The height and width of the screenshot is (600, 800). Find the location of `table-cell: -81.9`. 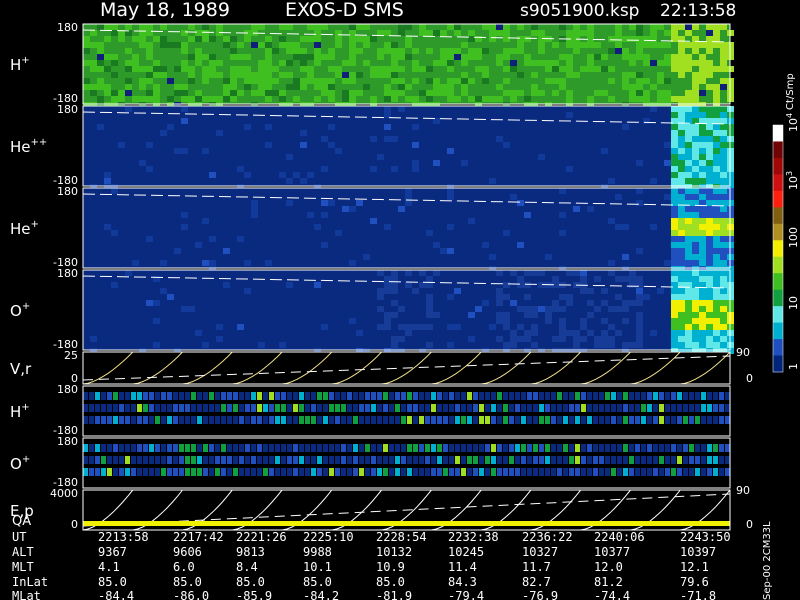

table-cell: -81.9 is located at coordinates (394, 594).